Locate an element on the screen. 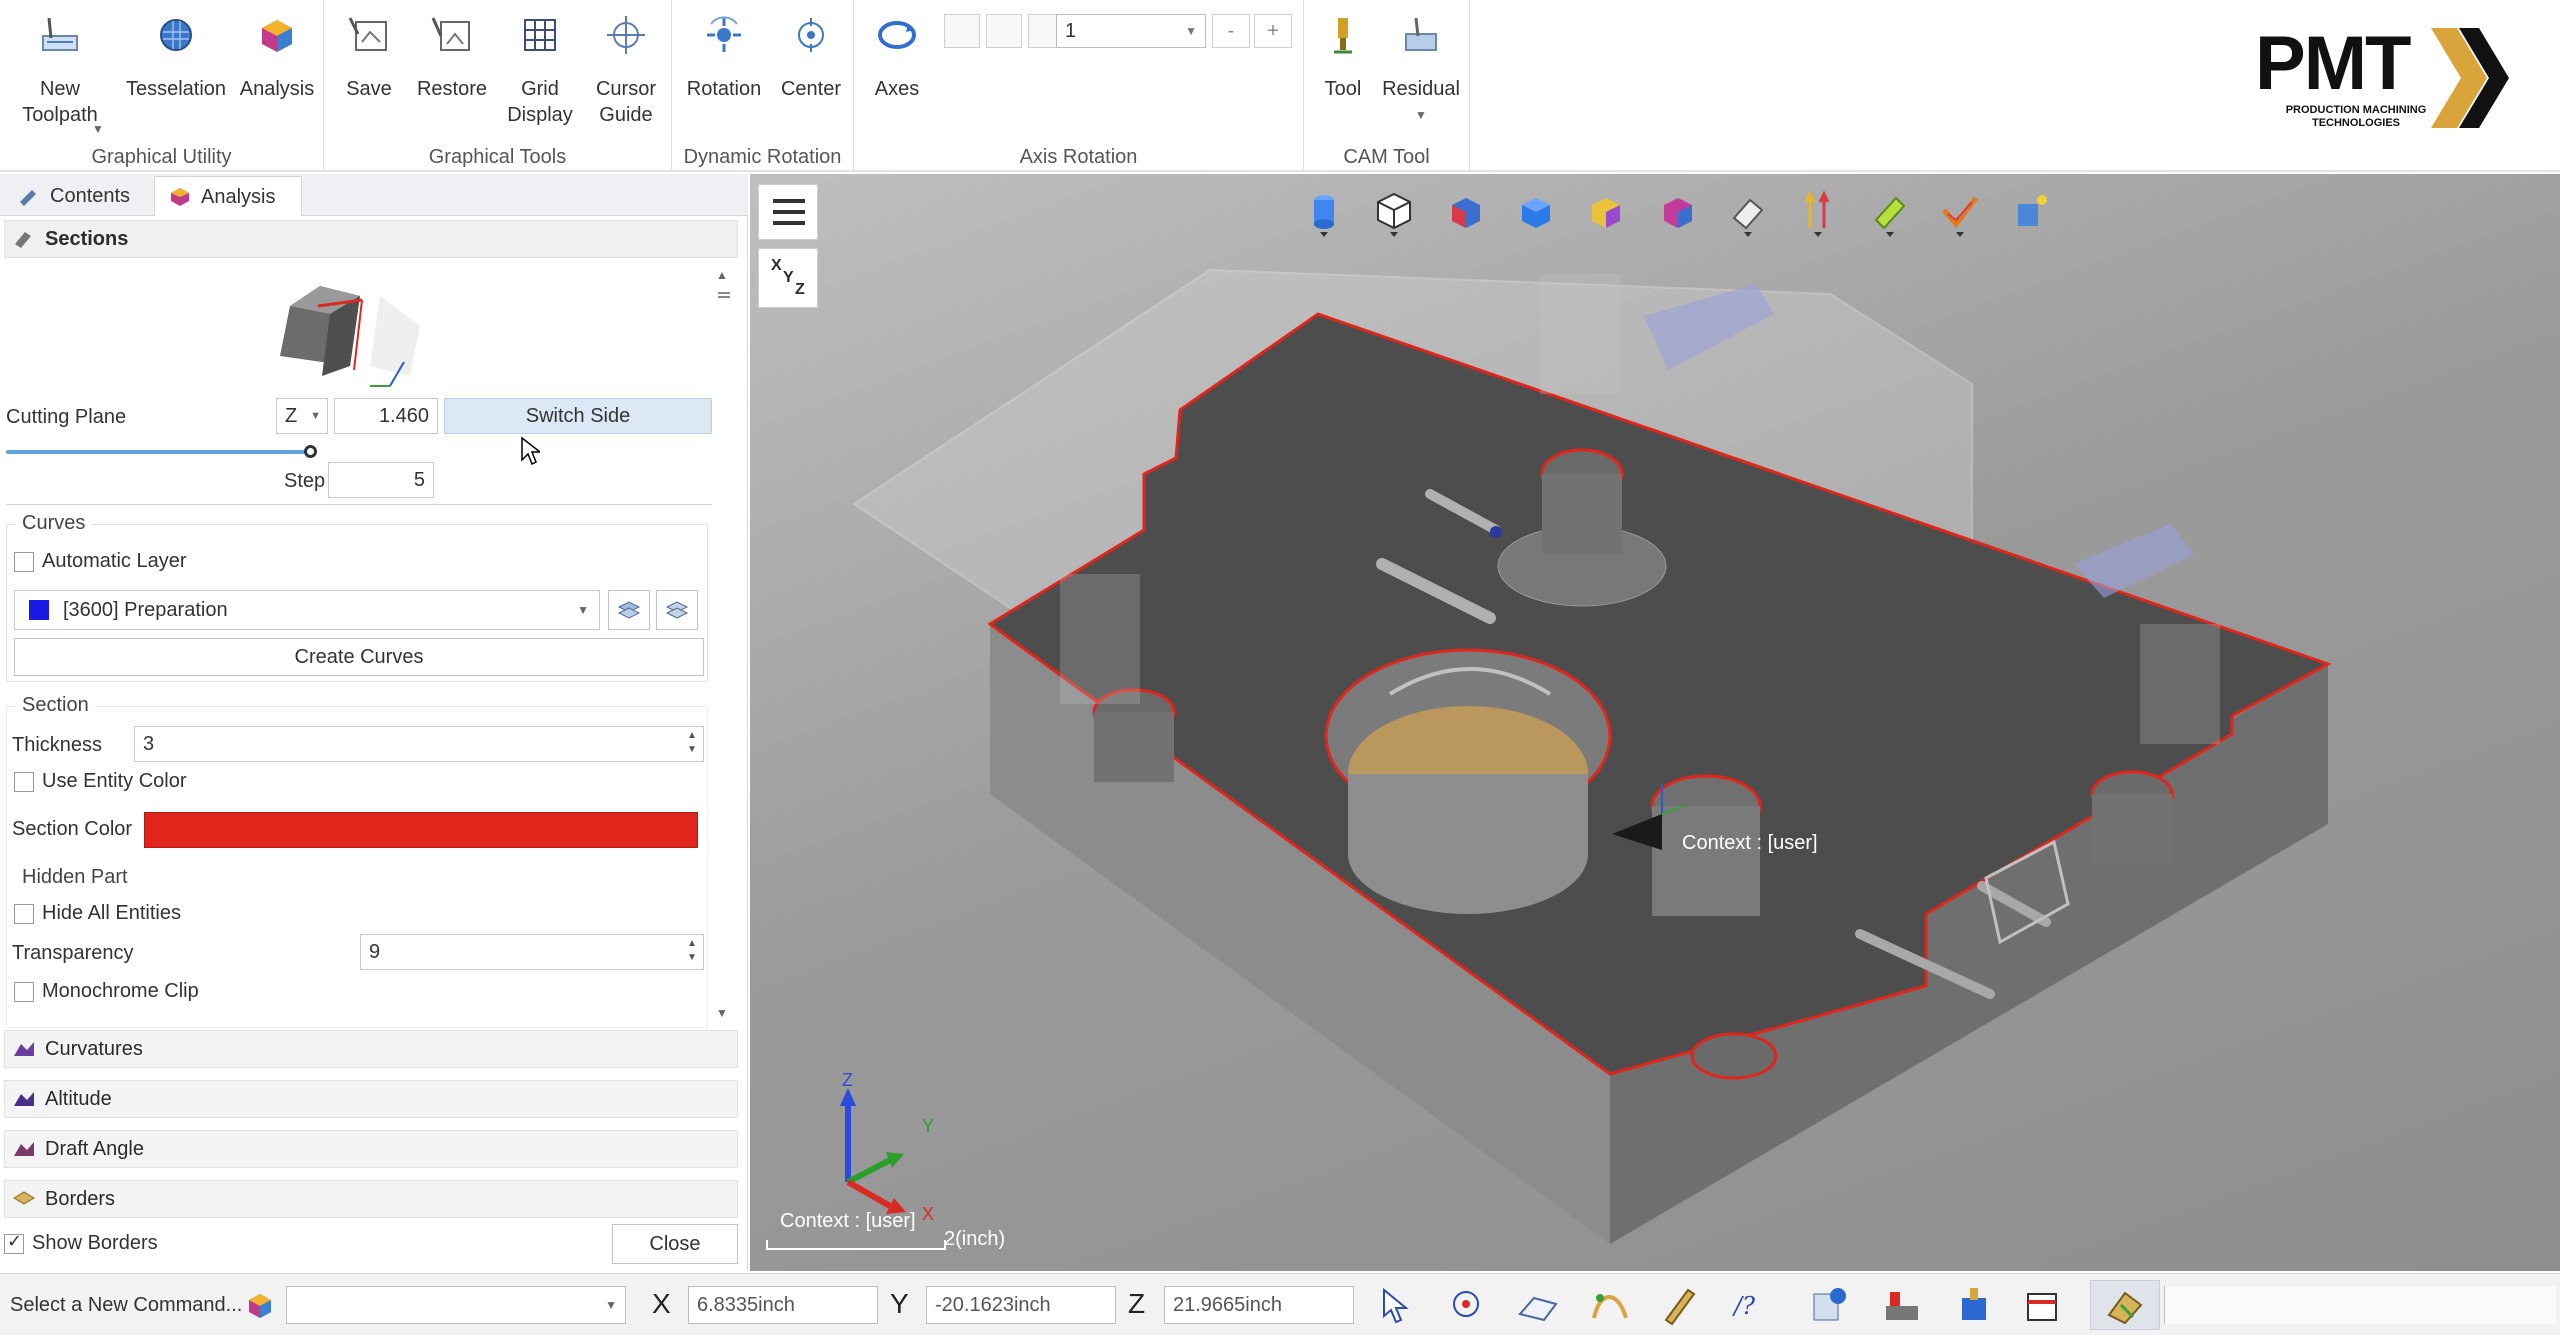  transparency-input: 9 ▲ ▼ is located at coordinates (532, 952).